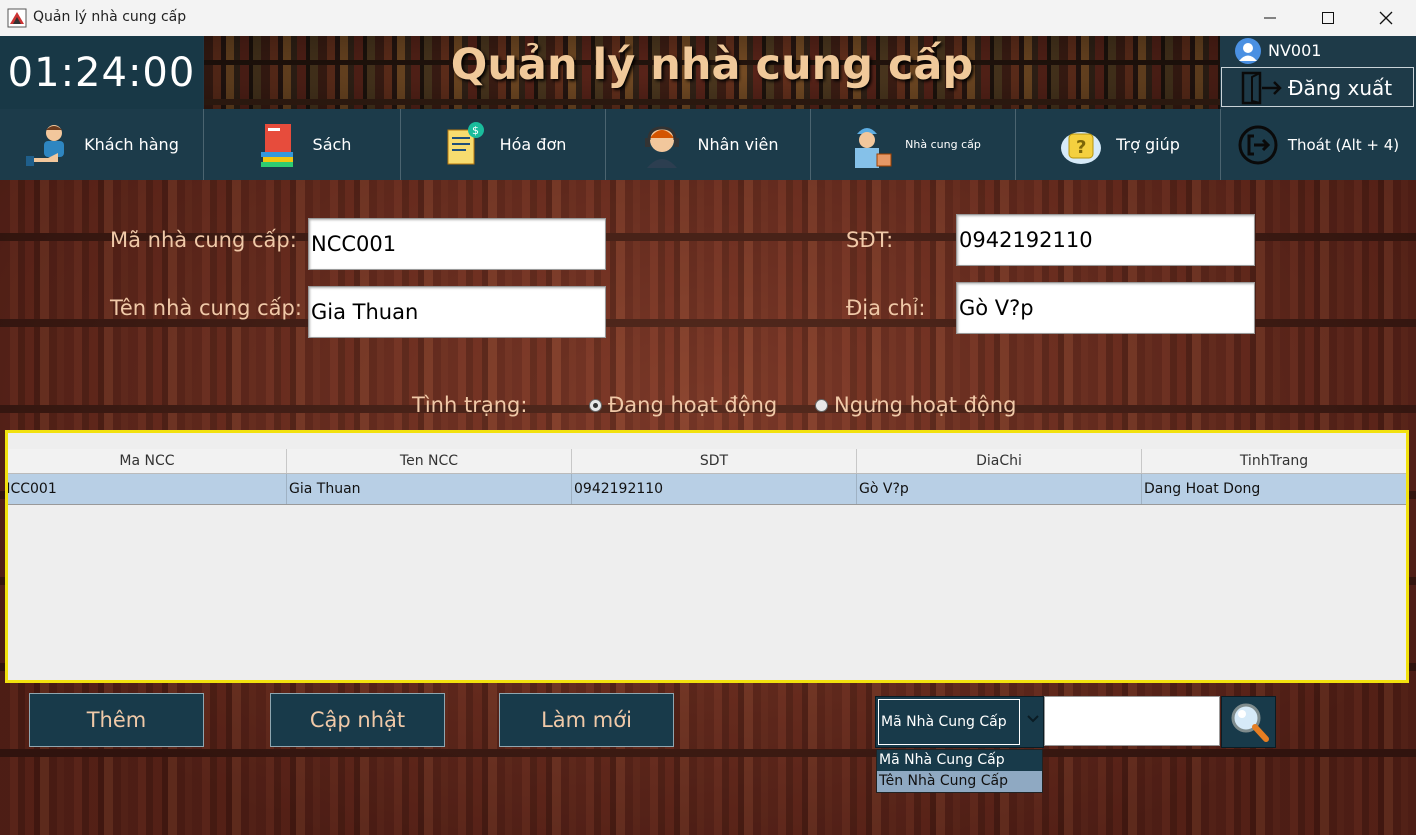 The image size is (1416, 835). I want to click on employee-icon, so click(662, 146).